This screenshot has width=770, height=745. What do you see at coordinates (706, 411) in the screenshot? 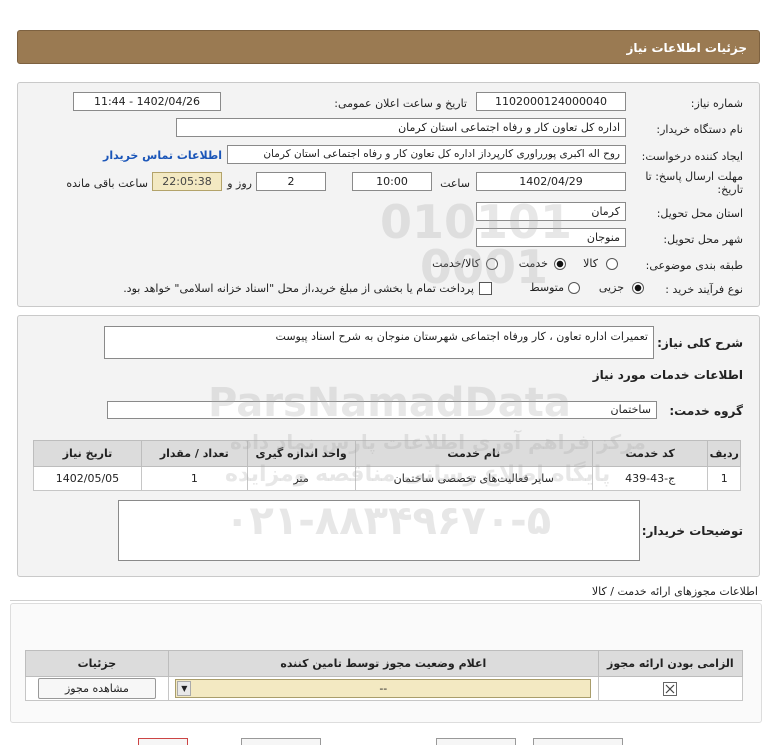
I see `service-group-label: گروه خدمت:` at bounding box center [706, 411].